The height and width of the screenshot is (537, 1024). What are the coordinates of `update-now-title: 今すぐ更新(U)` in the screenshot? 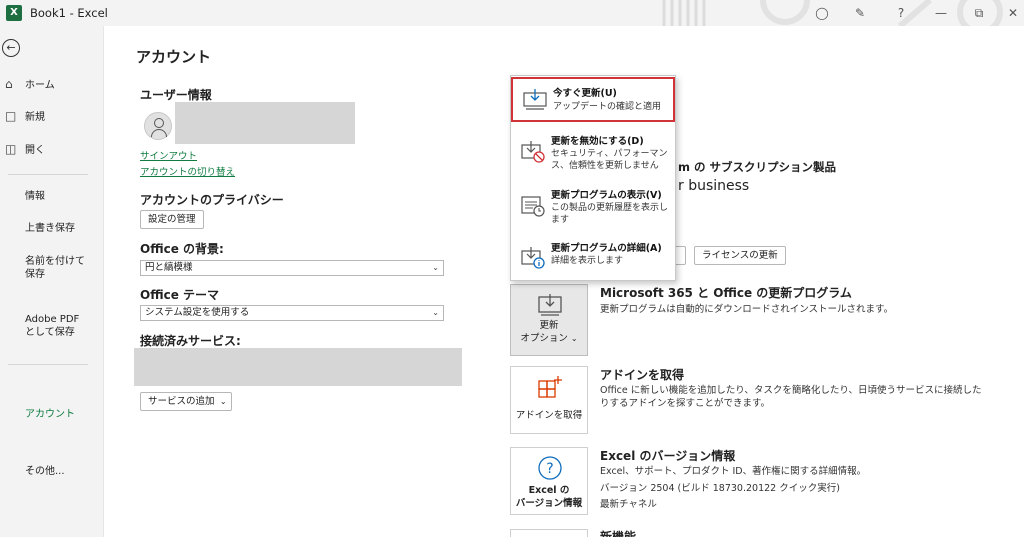 It's located at (585, 93).